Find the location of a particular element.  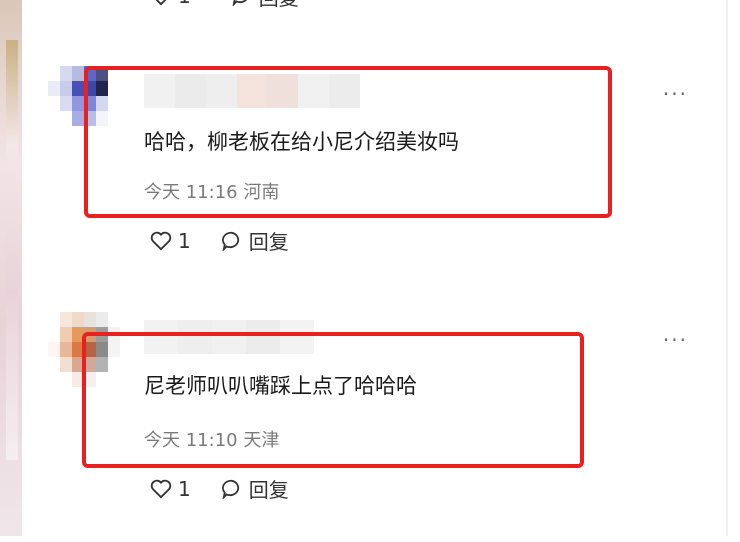

comment-time: 今天 11:10 is located at coordinates (191, 440).